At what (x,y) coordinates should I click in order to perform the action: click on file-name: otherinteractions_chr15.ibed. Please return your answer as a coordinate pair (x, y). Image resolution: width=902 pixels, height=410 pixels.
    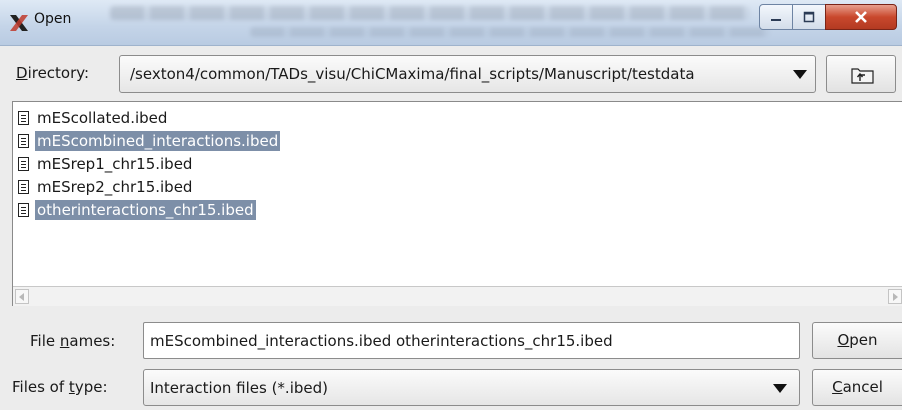
    Looking at the image, I should click on (145, 209).